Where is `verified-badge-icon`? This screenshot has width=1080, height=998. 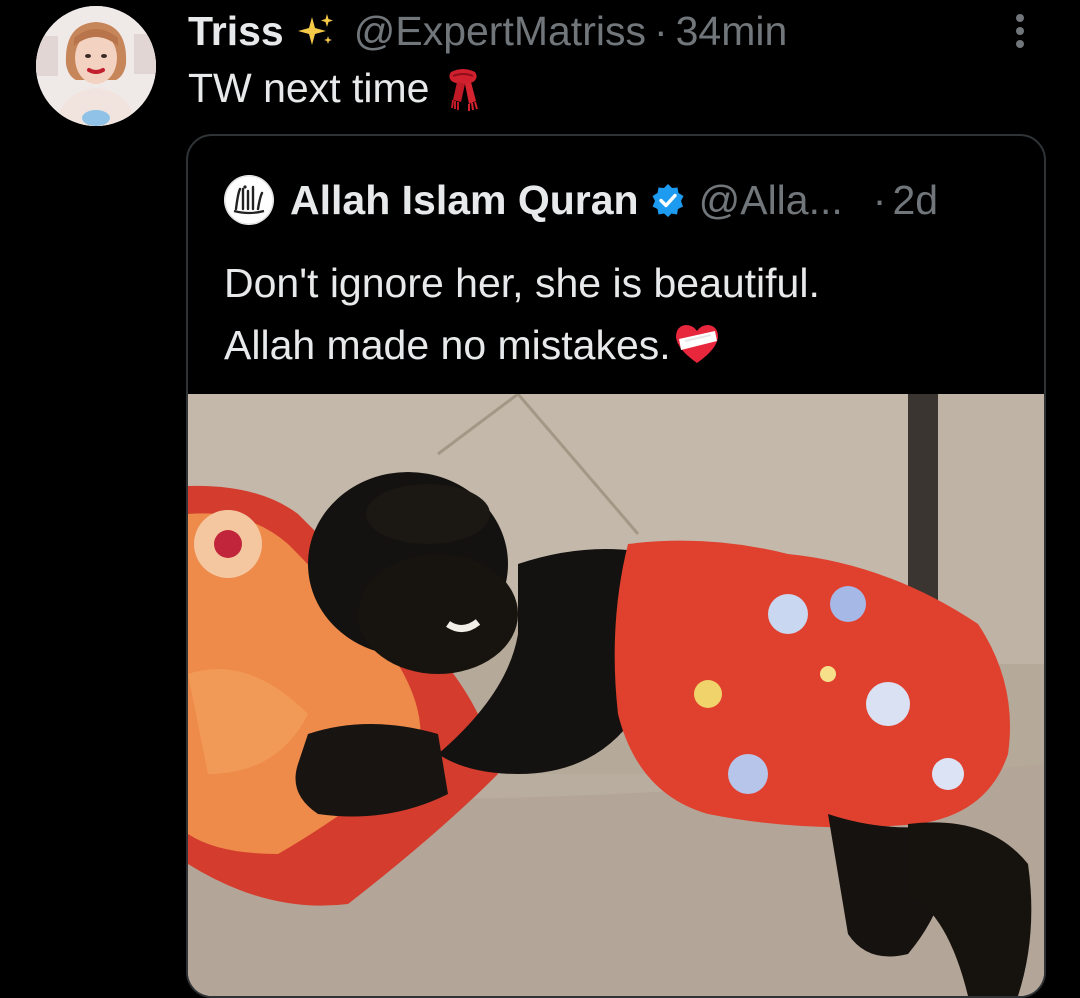
verified-badge-icon is located at coordinates (668, 200).